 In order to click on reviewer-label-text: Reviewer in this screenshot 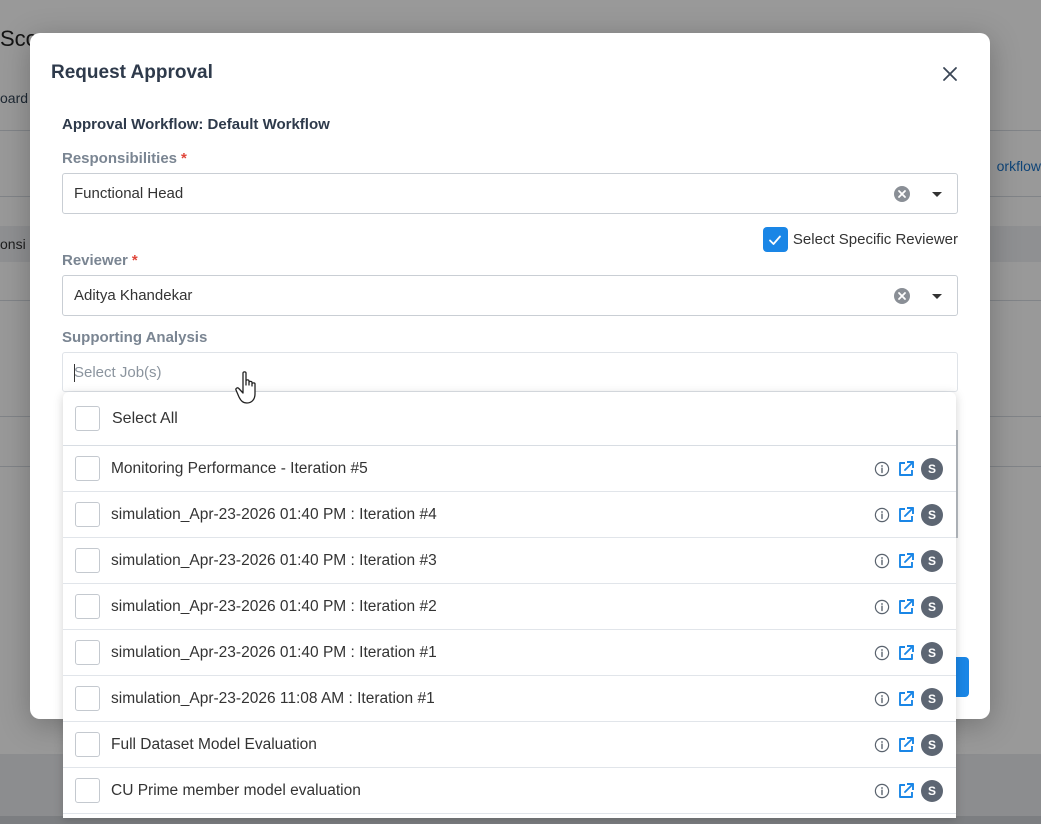, I will do `click(95, 260)`.